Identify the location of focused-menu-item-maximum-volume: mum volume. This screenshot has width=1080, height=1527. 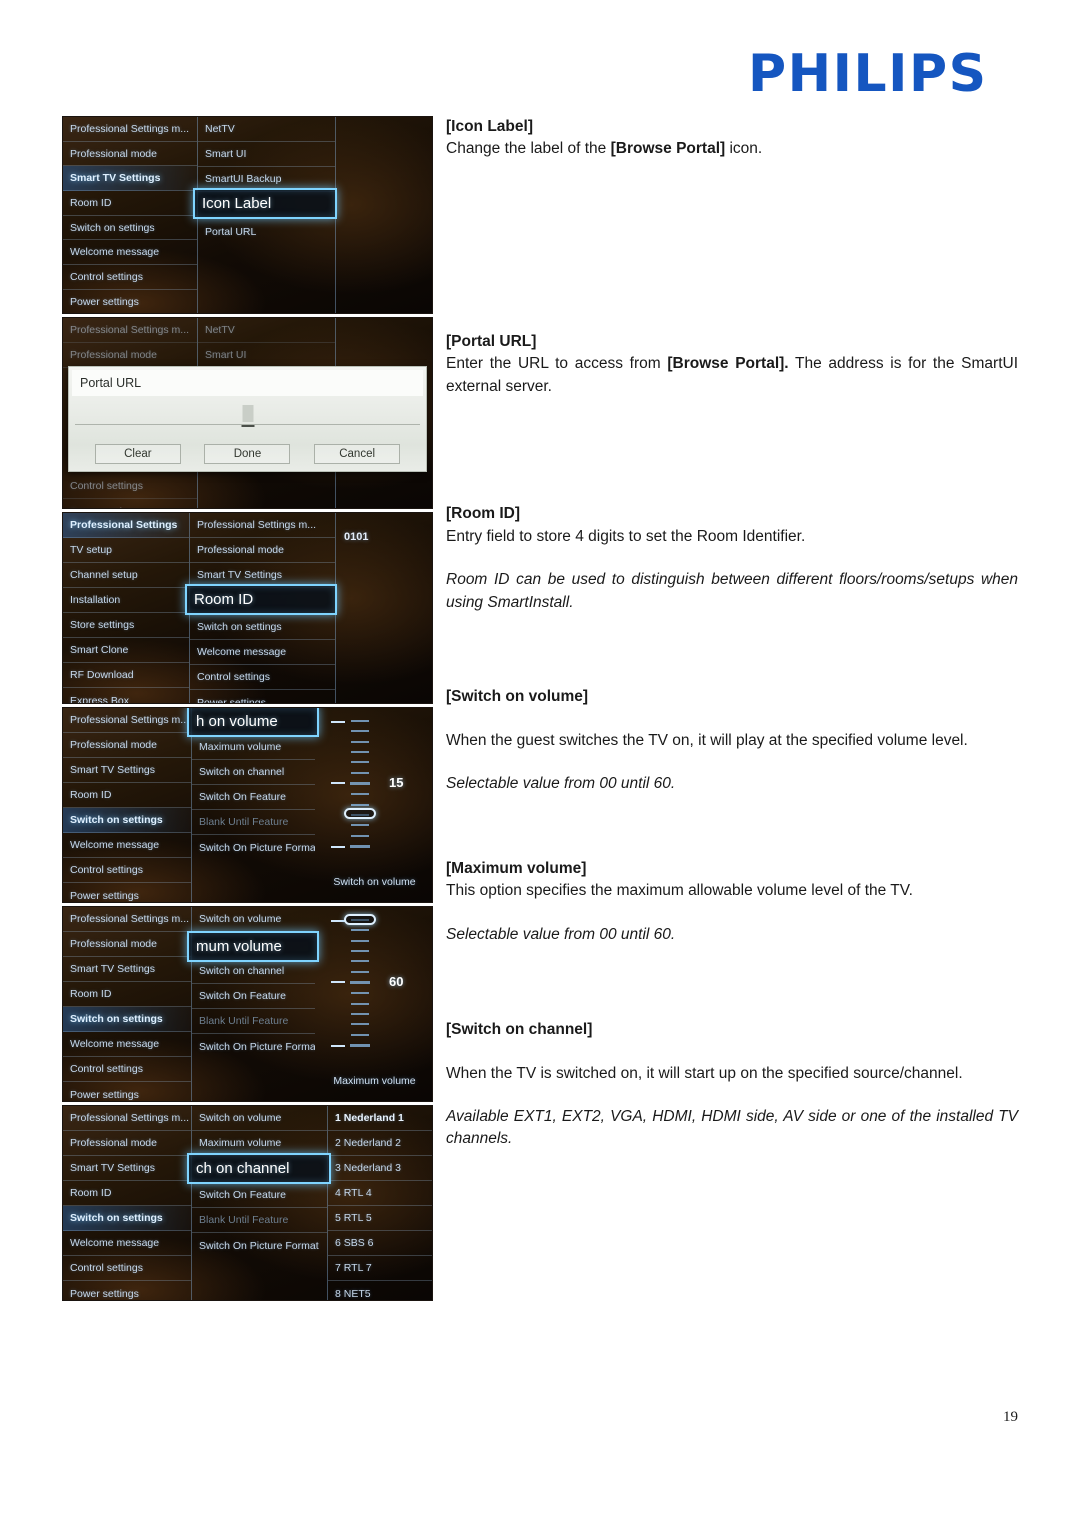
(253, 946).